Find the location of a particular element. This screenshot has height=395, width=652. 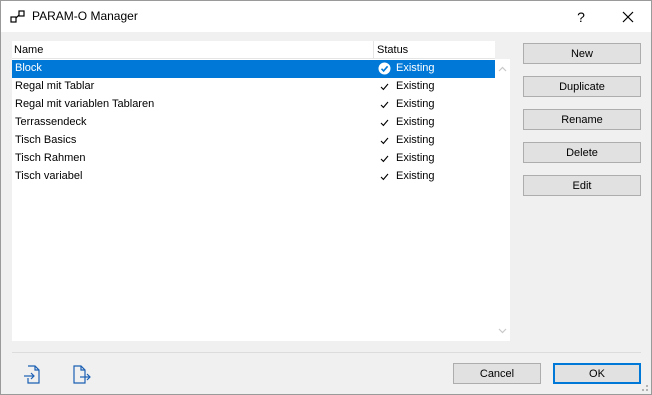

scroll-down-arrow-icon is located at coordinates (502, 330).